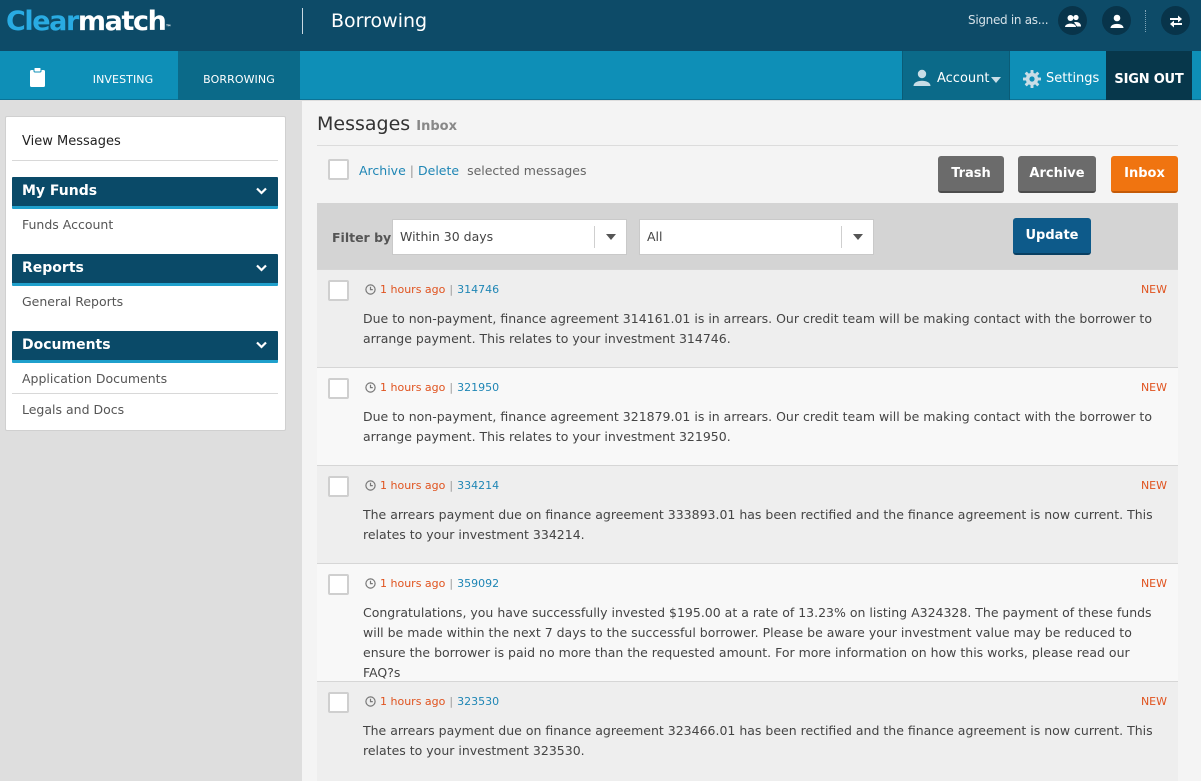  Describe the element at coordinates (338, 169) in the screenshot. I see `select-all-checkbox` at that location.